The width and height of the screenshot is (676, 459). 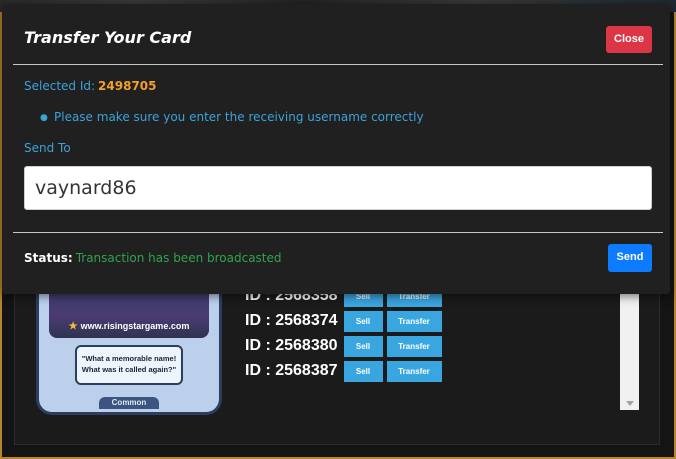 What do you see at coordinates (73, 326) in the screenshot?
I see `star-icon: ★` at bounding box center [73, 326].